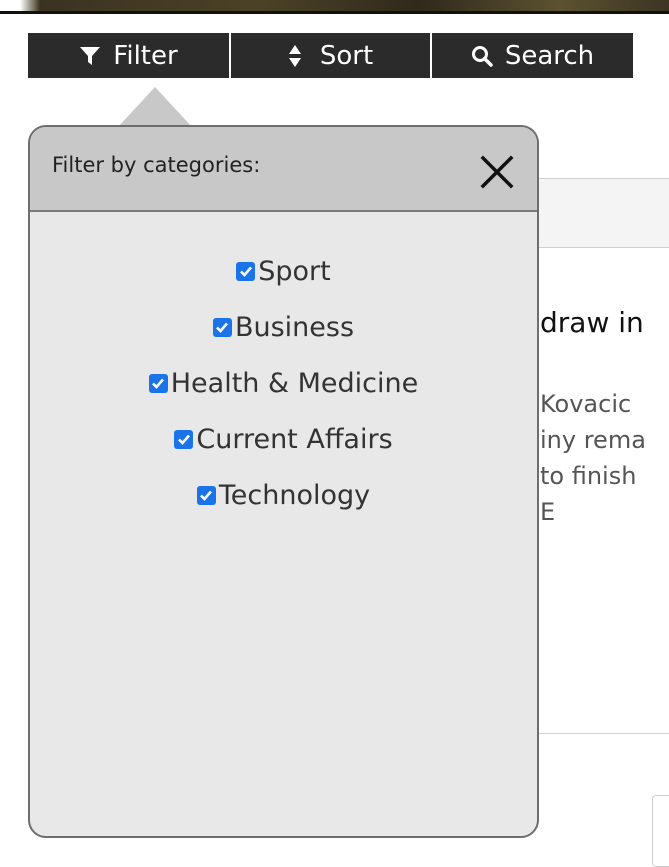 This screenshot has width=669, height=867. I want to click on search-button: Search, so click(531, 55).